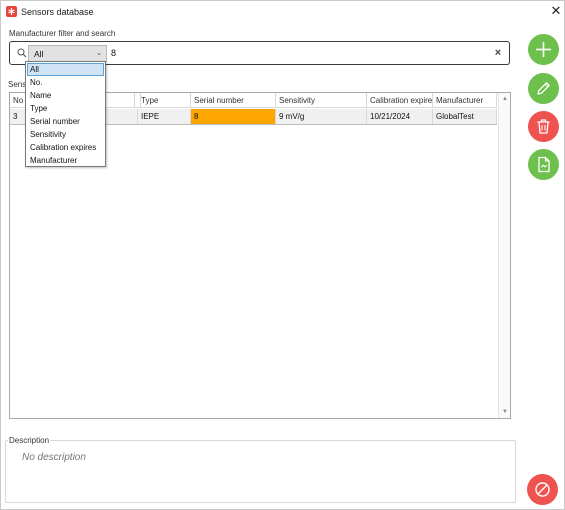 This screenshot has width=565, height=510. I want to click on description-text: No description, so click(54, 457).